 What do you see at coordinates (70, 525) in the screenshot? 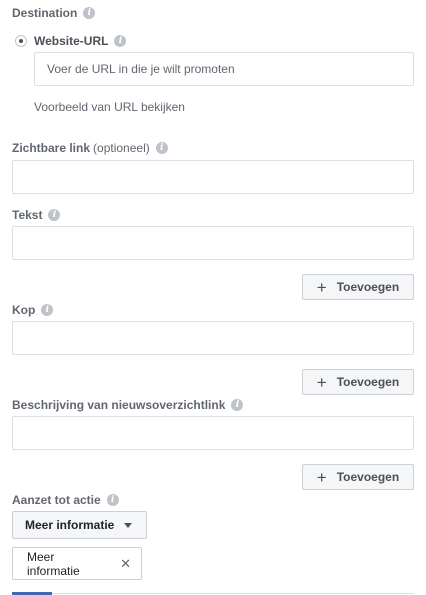
I see `call-to-action-dropdown-value: Meer informatie` at bounding box center [70, 525].